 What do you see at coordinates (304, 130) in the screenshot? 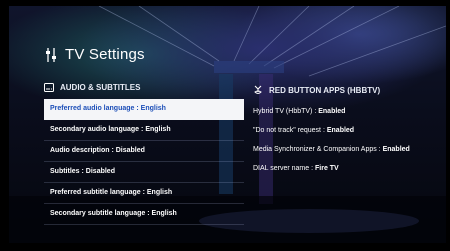
I see `info-item-do-not-track: "Do not track" request : Enabled` at bounding box center [304, 130].